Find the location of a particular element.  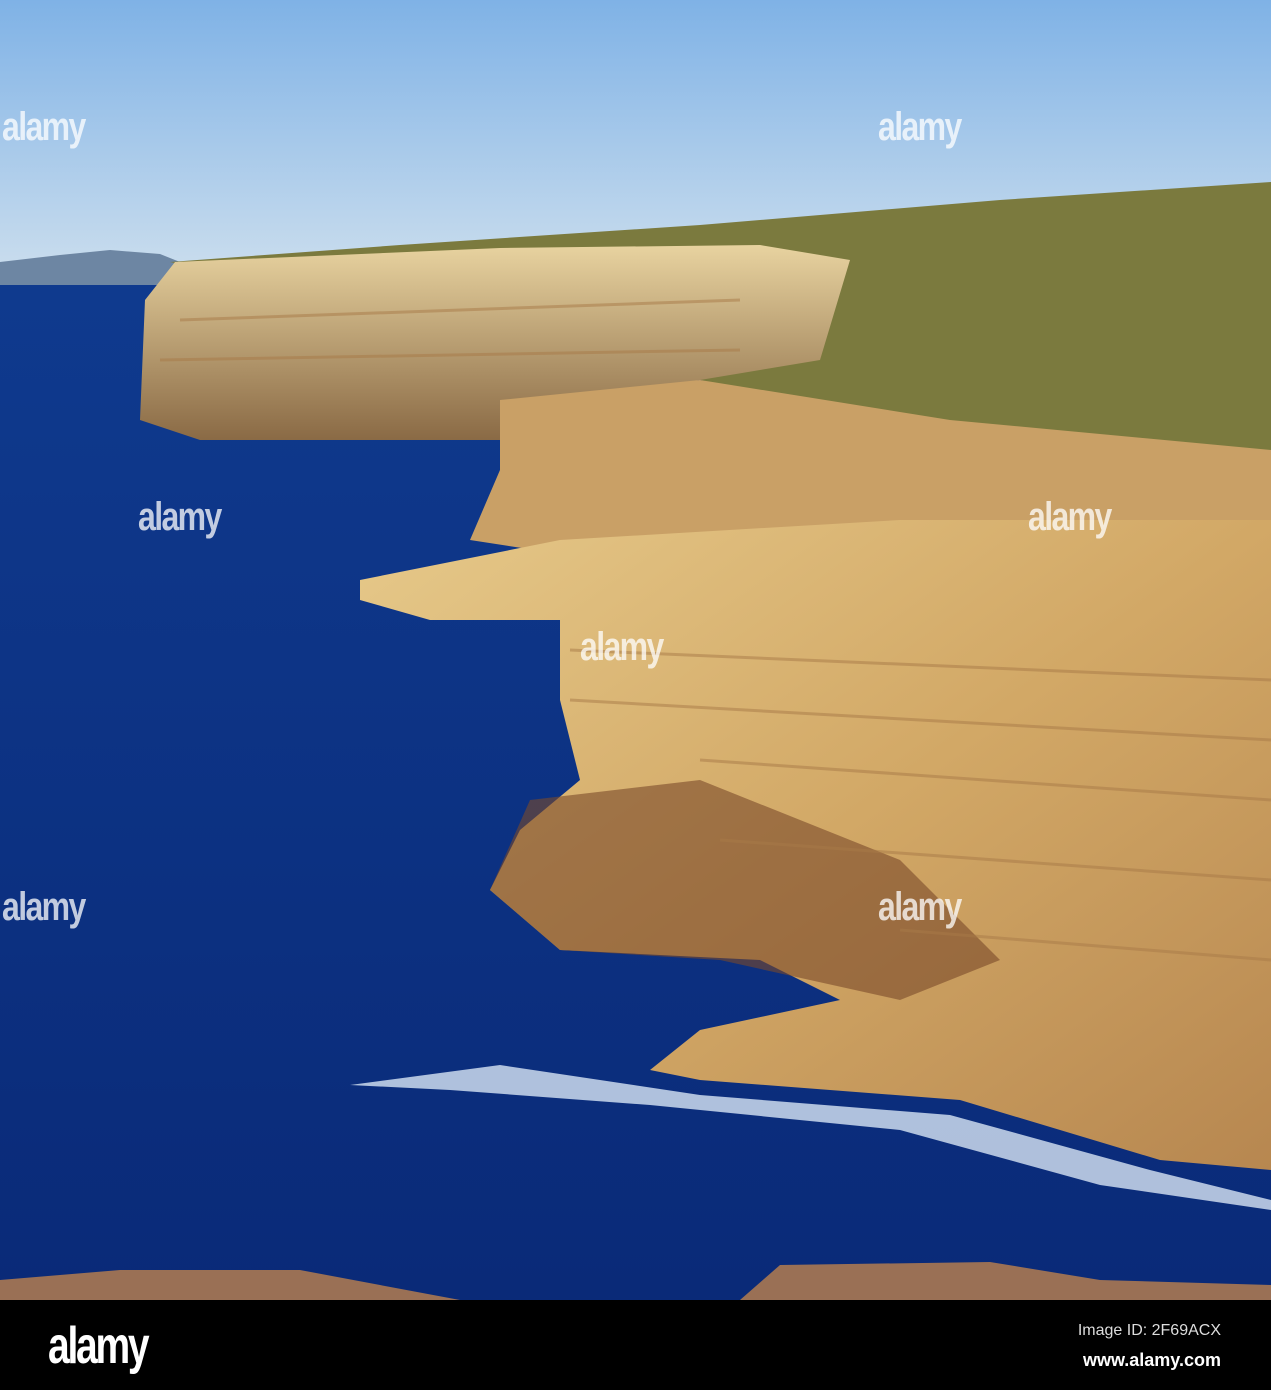

alamy-logo: alamy is located at coordinates (99, 1346).